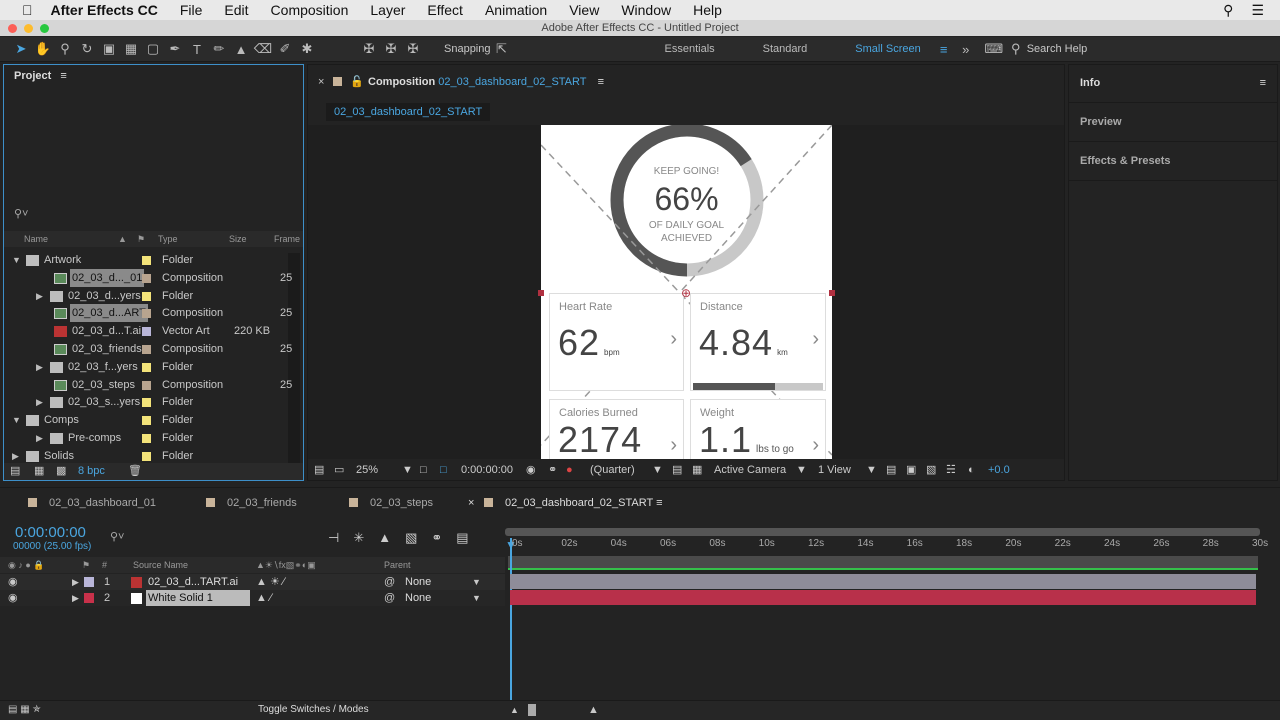 The width and height of the screenshot is (1280, 720). I want to click on app-menu: After Effects CC, so click(104, 10).